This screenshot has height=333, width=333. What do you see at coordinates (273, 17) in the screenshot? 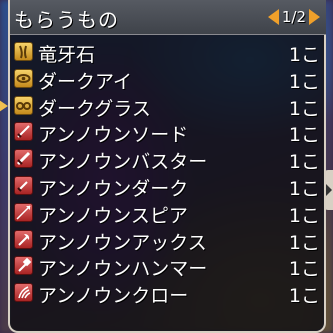
I see `prev-page-icon` at bounding box center [273, 17].